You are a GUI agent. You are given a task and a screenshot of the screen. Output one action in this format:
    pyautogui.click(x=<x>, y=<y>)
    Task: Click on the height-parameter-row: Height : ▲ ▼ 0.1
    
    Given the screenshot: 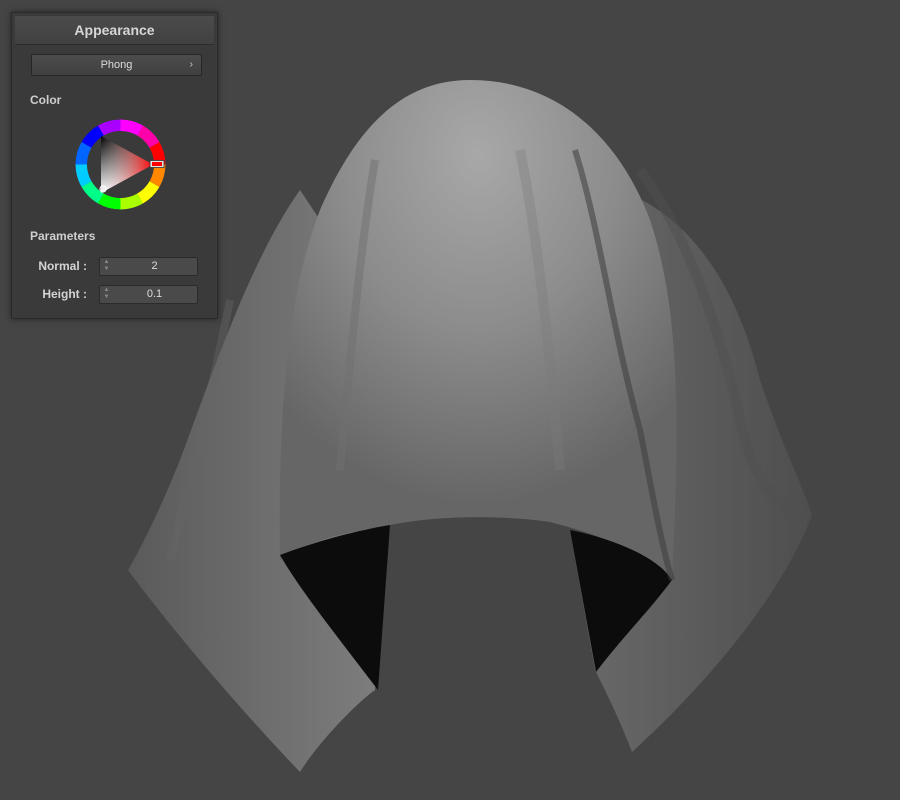 What is the action you would take?
    pyautogui.click(x=114, y=295)
    